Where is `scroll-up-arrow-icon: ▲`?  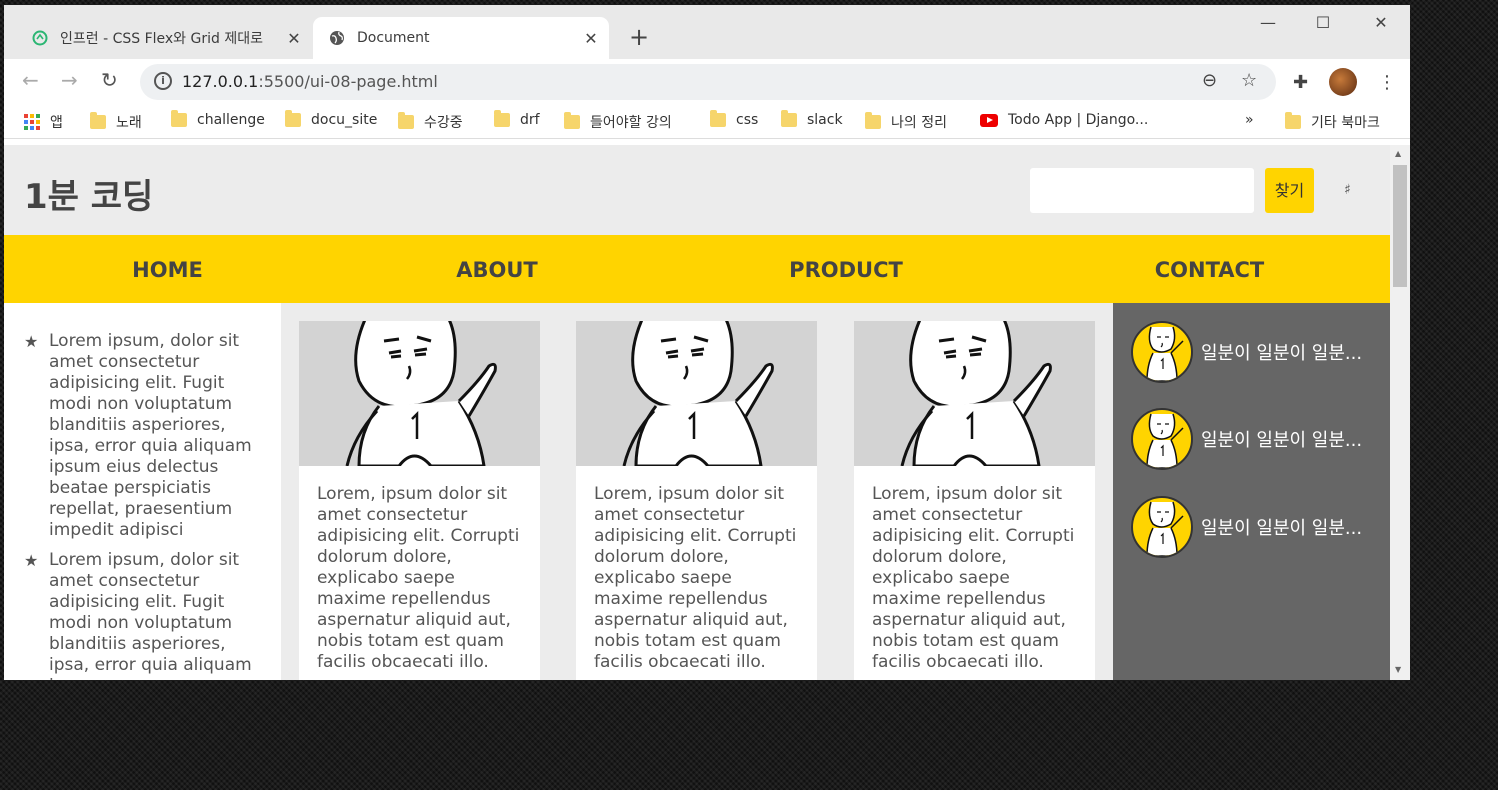 scroll-up-arrow-icon: ▲ is located at coordinates (1398, 153).